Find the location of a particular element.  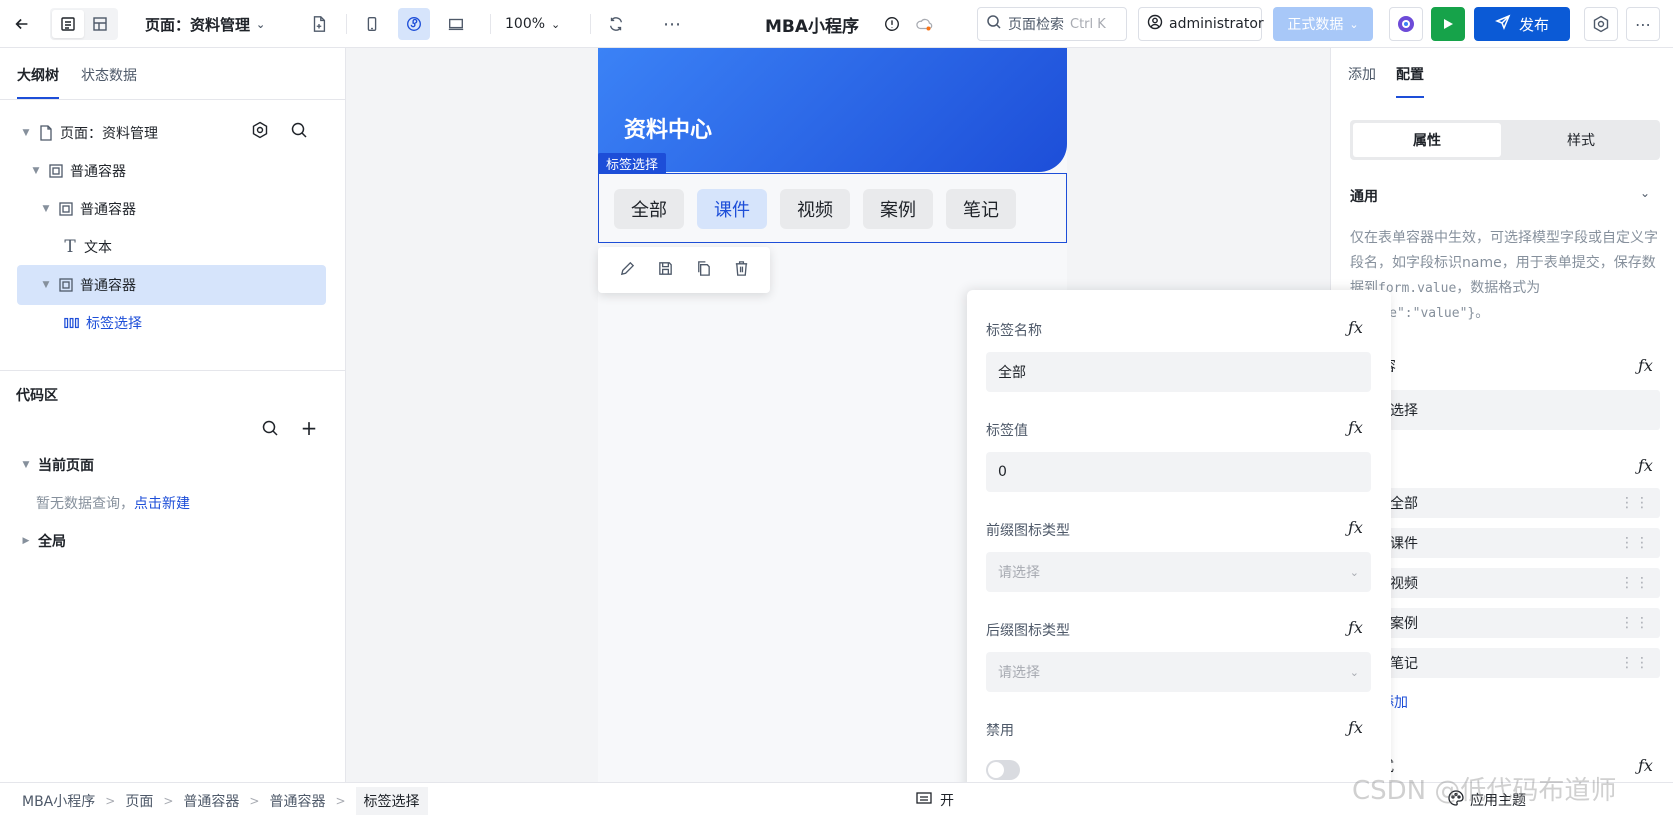

tab-value-value: 0 is located at coordinates (1002, 472).